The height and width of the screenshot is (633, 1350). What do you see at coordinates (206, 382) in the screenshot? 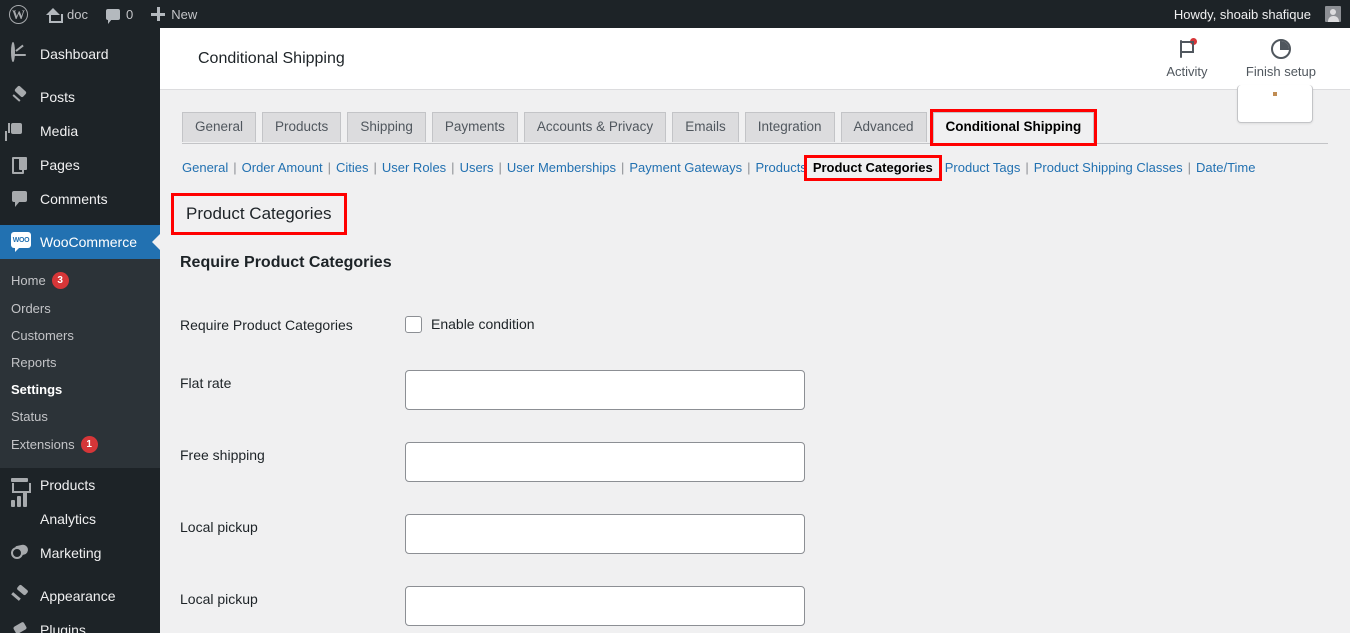
I see `row-label-flat-rate: Flat rate` at bounding box center [206, 382].